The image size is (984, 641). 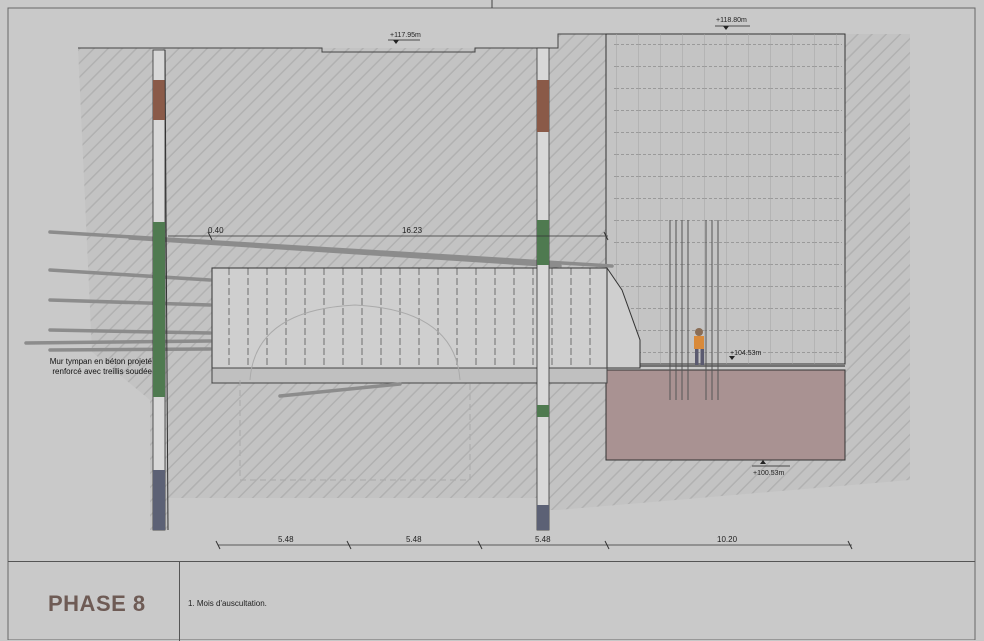 What do you see at coordinates (725, 415) in the screenshot?
I see `pit` at bounding box center [725, 415].